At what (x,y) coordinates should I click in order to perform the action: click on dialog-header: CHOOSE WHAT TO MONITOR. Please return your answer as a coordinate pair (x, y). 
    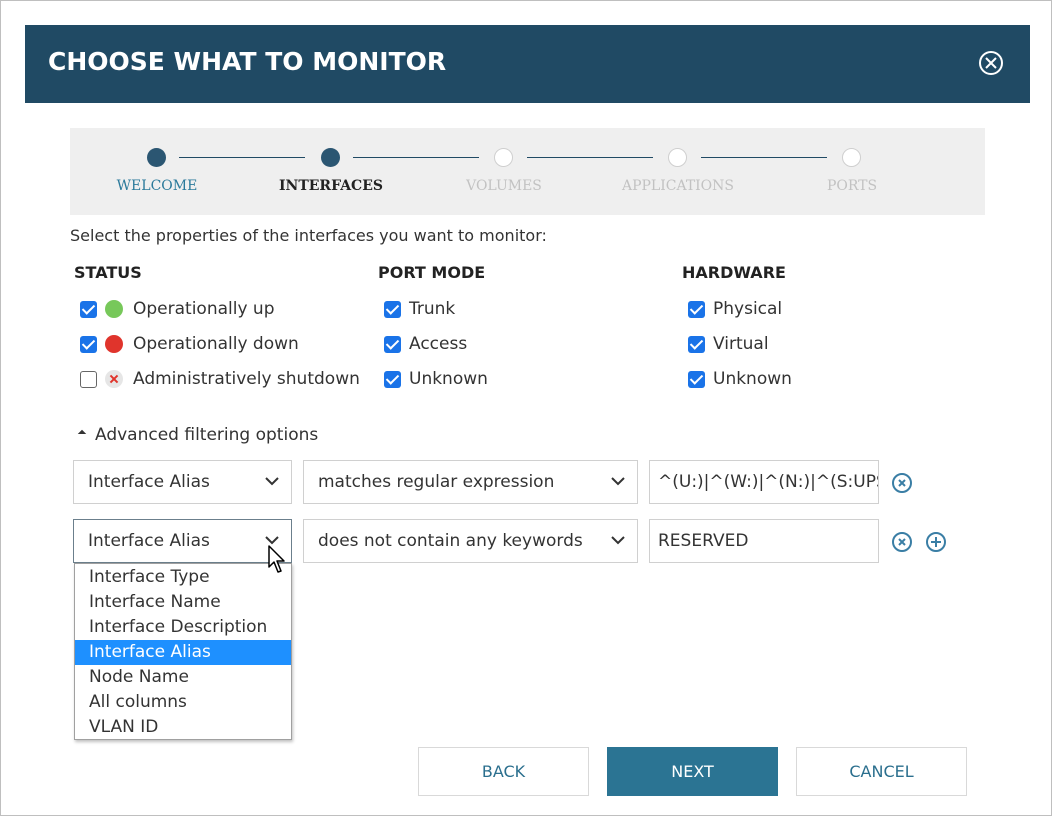
    Looking at the image, I should click on (527, 64).